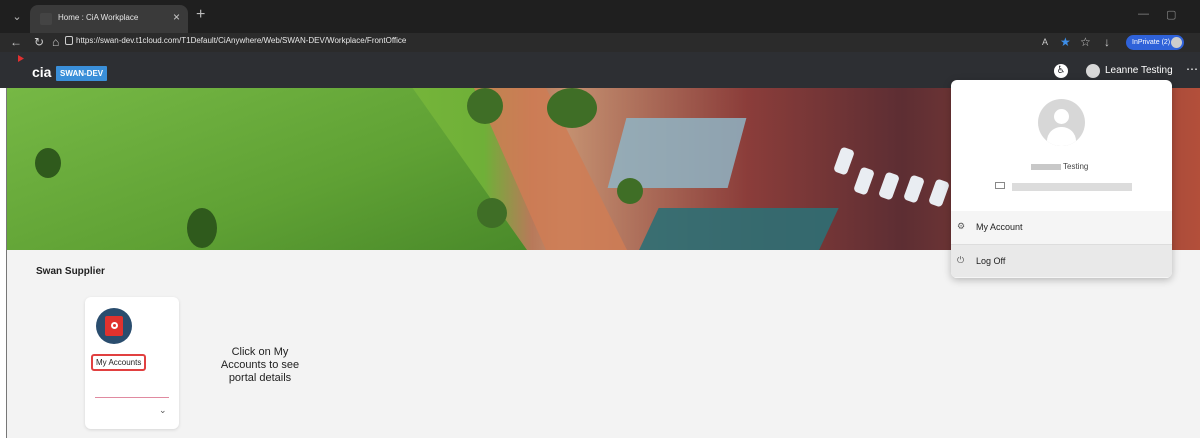 The height and width of the screenshot is (438, 1200). Describe the element at coordinates (1176, 42) in the screenshot. I see `profile-avatar-icon` at that location.